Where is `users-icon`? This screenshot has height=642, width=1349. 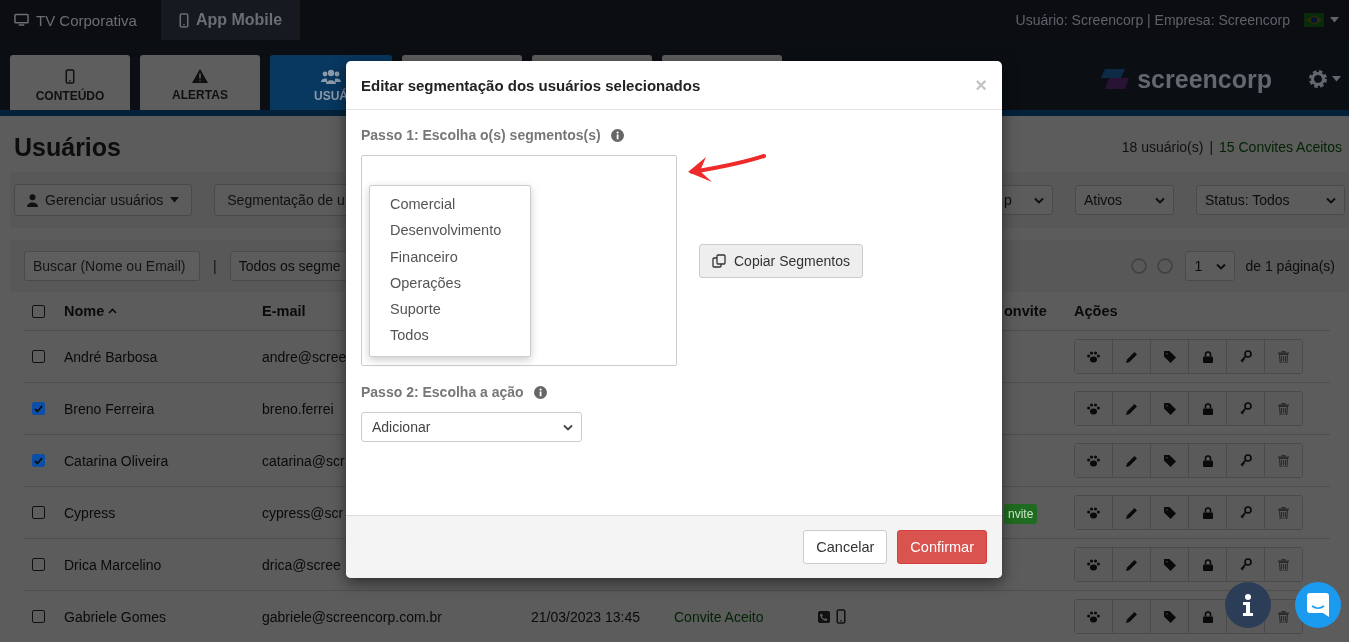 users-icon is located at coordinates (331, 76).